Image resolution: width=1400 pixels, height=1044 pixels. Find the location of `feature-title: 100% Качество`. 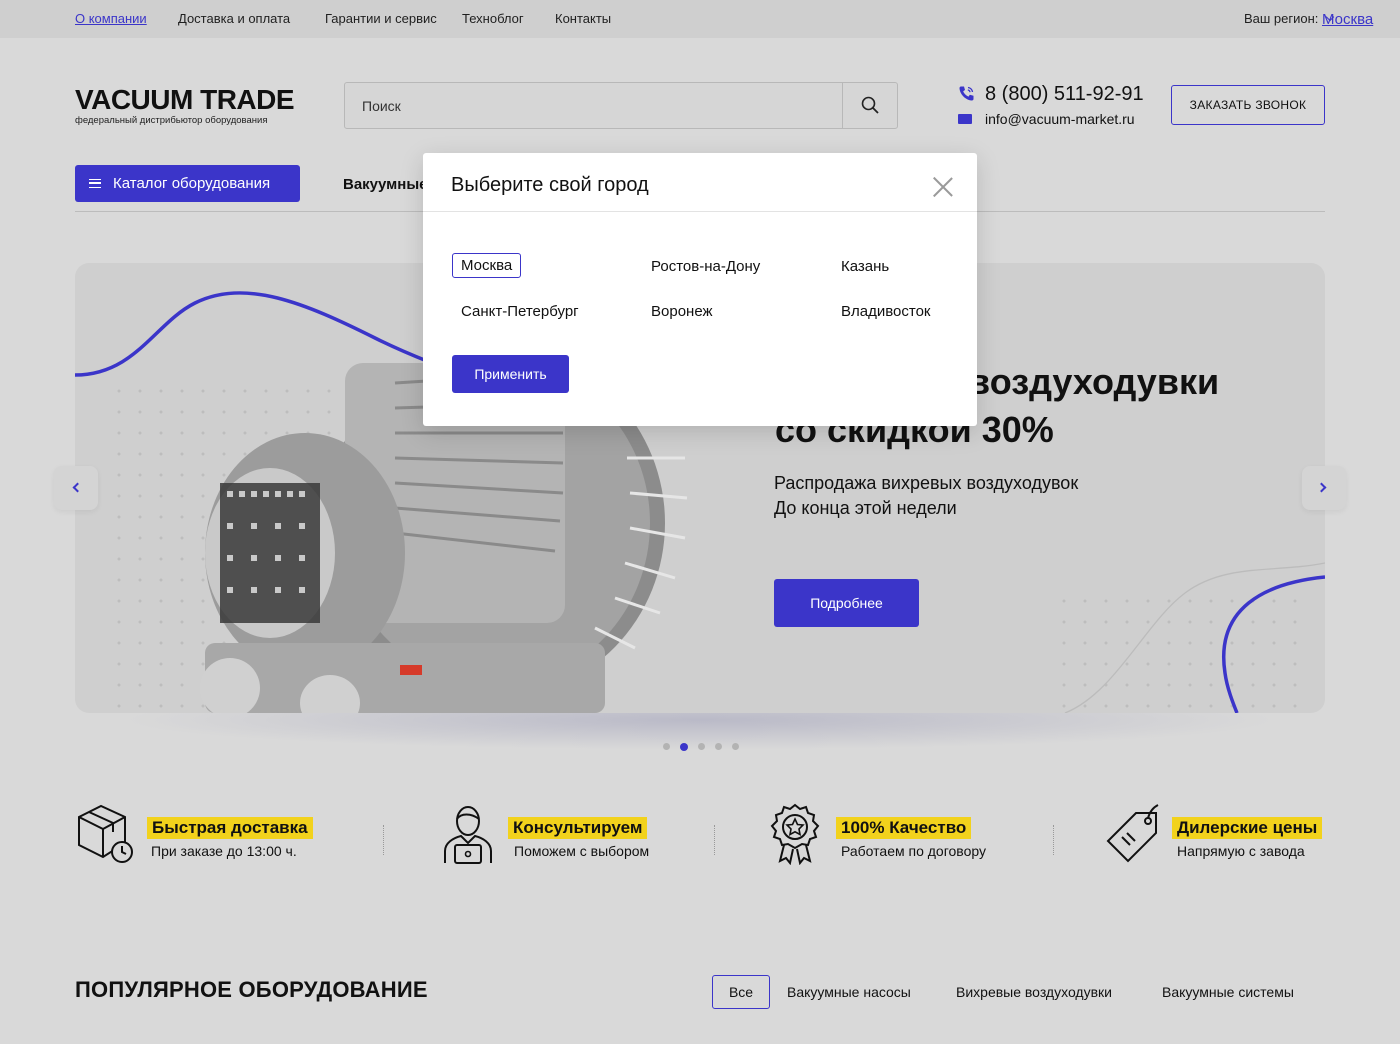

feature-title: 100% Качество is located at coordinates (904, 828).